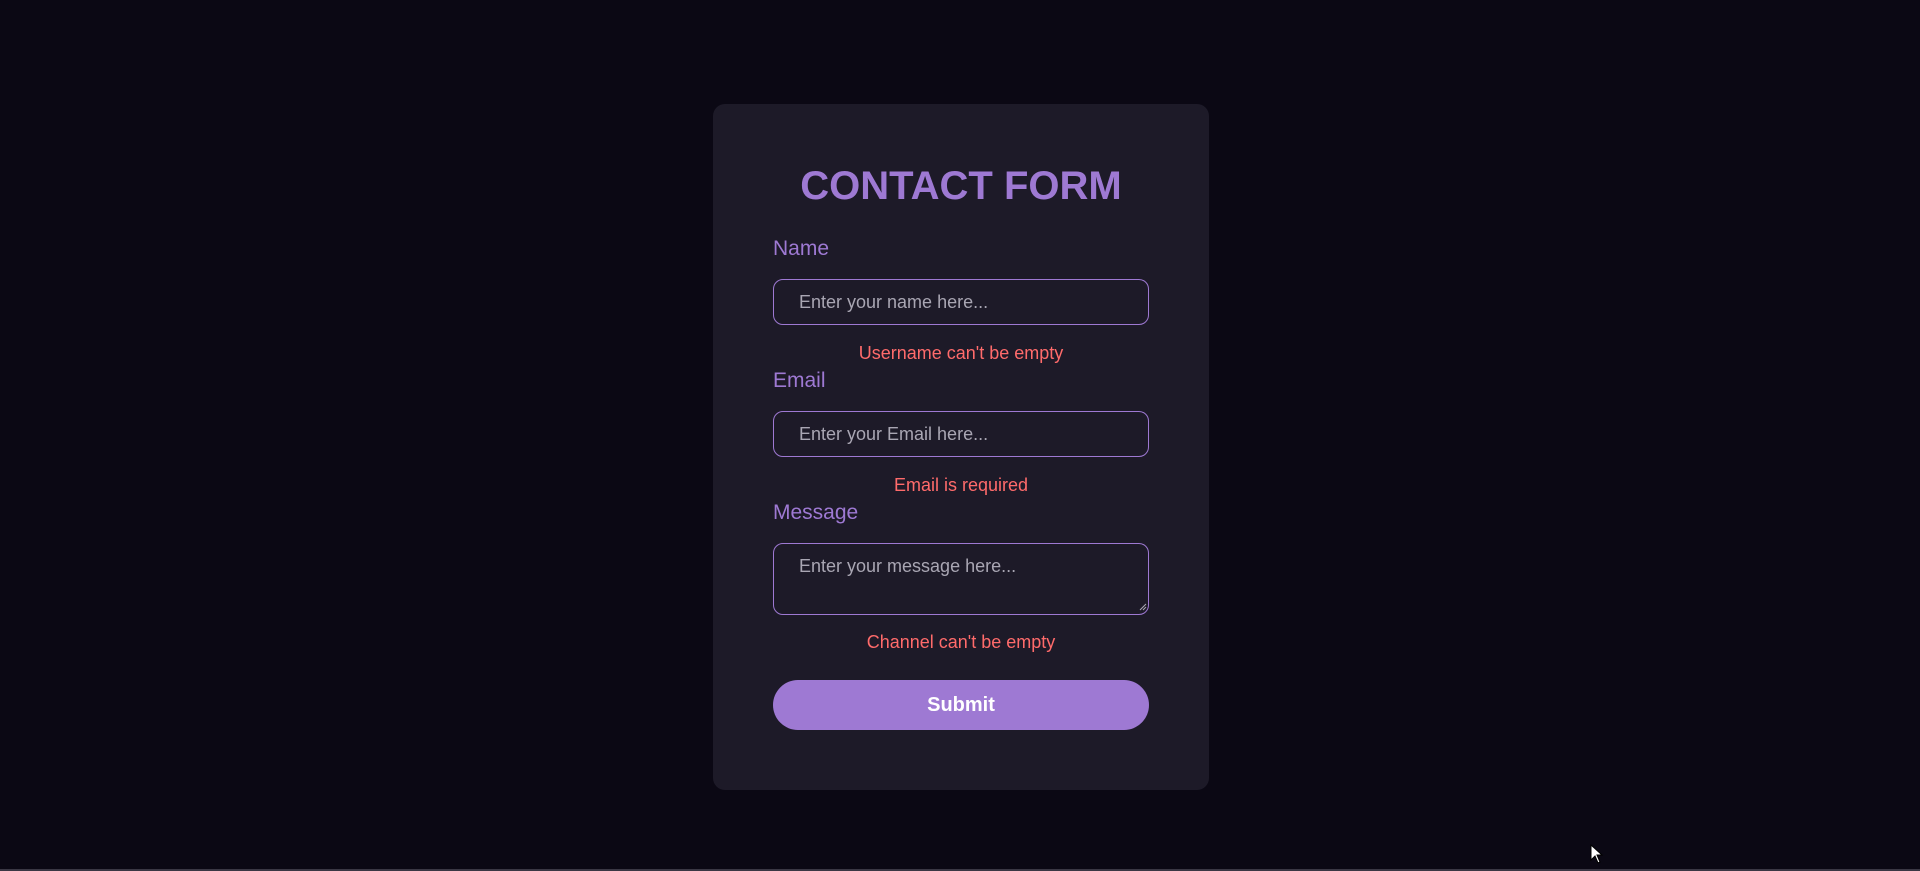 The image size is (1920, 871). Describe the element at coordinates (961, 579) in the screenshot. I see `message-textarea` at that location.